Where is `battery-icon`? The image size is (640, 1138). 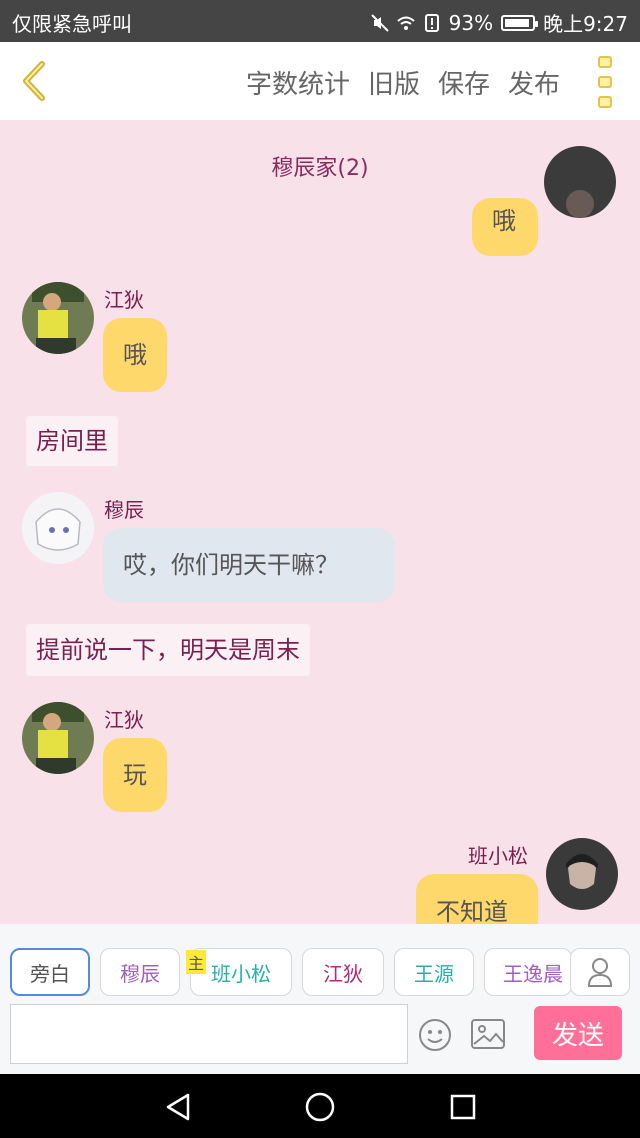 battery-icon is located at coordinates (520, 22).